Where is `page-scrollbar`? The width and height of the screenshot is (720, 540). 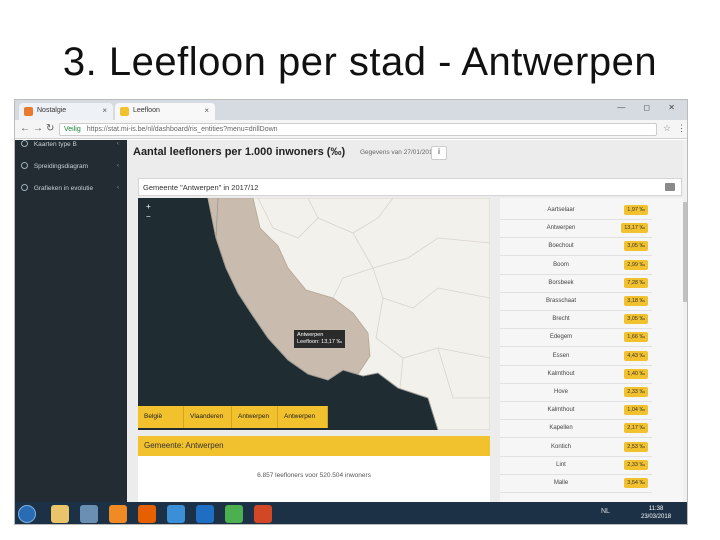 page-scrollbar is located at coordinates (685, 321).